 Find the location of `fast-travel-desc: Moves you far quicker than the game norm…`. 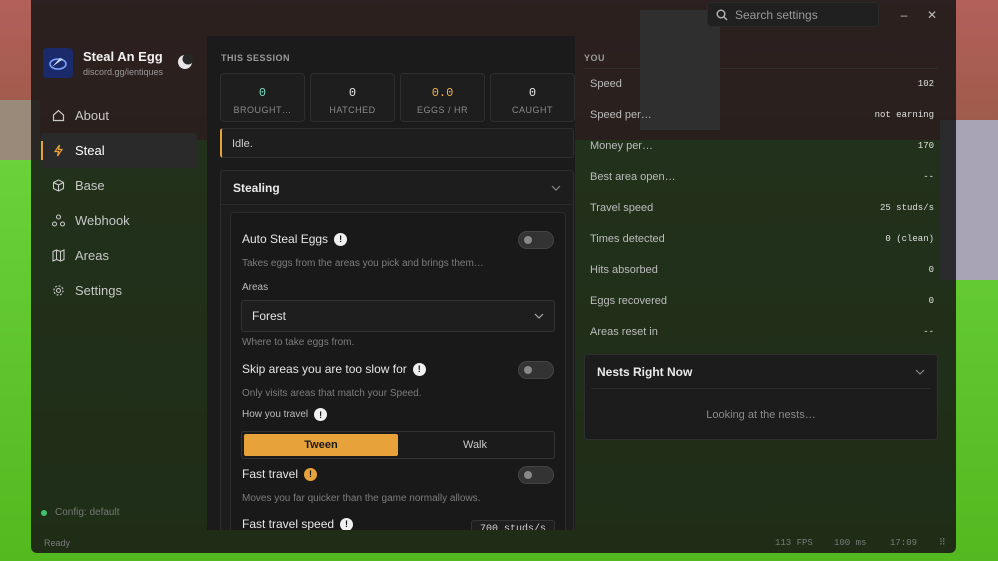

fast-travel-desc: Moves you far quicker than the game norm… is located at coordinates (361, 498).